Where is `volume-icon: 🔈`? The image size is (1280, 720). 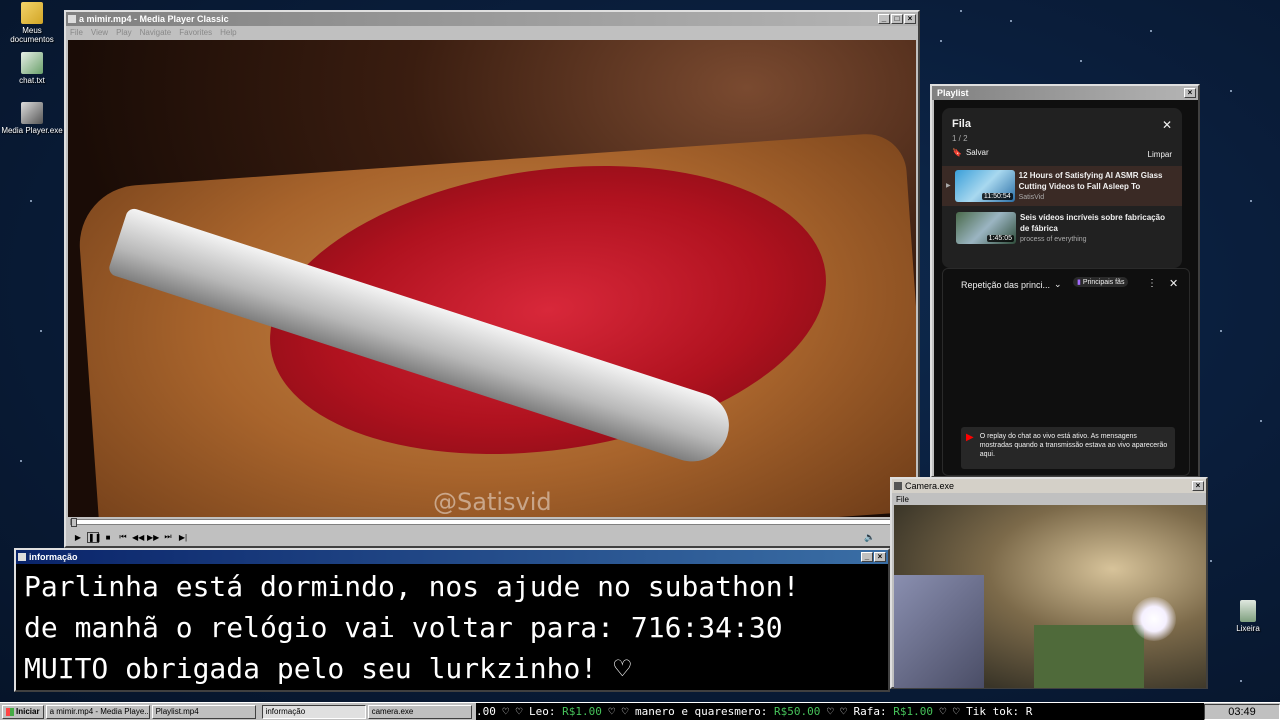
volume-icon: 🔈 is located at coordinates (869, 537).